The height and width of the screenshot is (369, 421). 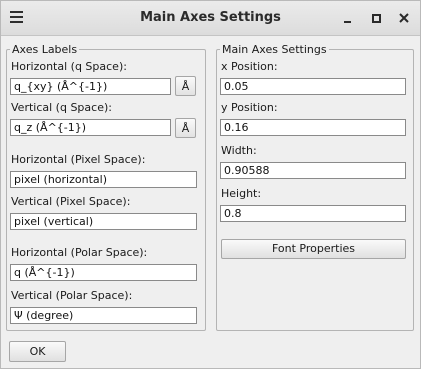 I want to click on vertical-q-field: q_z (Å^{-1}), so click(x=90, y=127).